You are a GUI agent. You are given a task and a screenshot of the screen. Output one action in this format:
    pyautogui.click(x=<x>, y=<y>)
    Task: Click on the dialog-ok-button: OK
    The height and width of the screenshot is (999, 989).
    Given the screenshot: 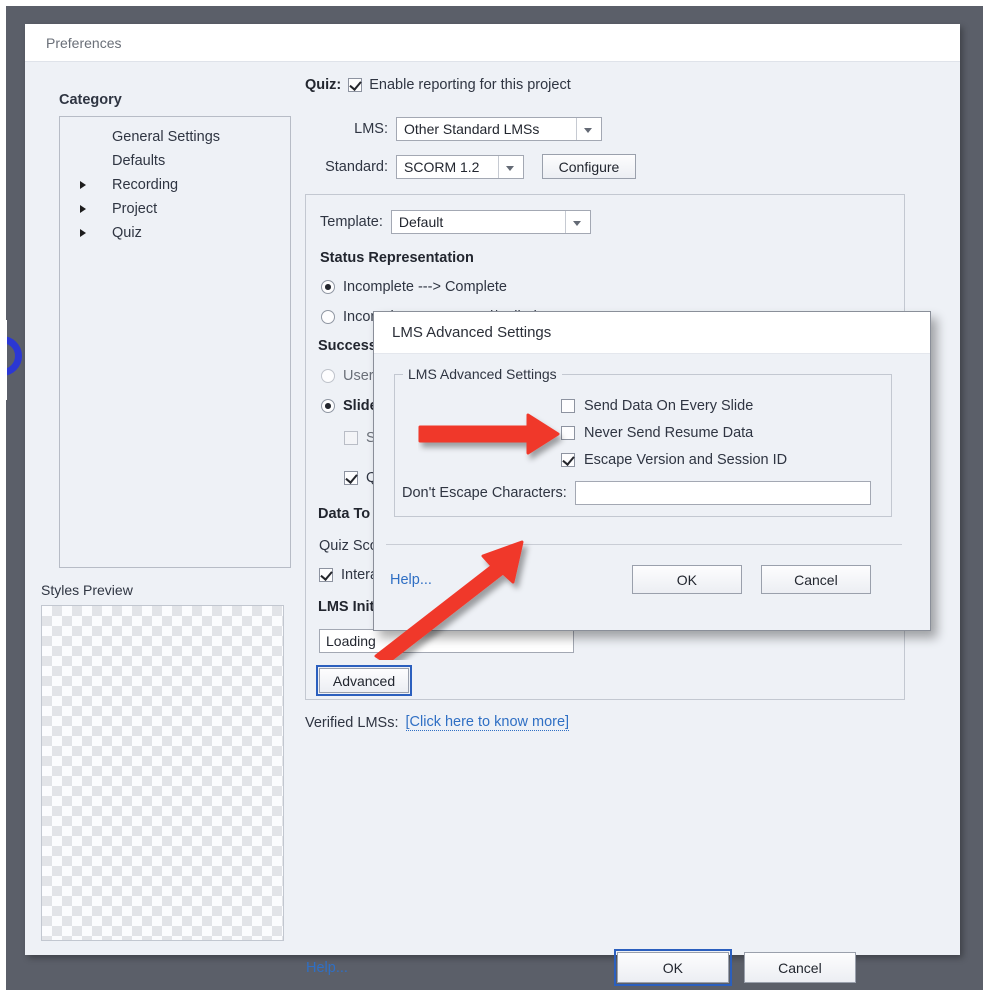 What is the action you would take?
    pyautogui.click(x=686, y=579)
    